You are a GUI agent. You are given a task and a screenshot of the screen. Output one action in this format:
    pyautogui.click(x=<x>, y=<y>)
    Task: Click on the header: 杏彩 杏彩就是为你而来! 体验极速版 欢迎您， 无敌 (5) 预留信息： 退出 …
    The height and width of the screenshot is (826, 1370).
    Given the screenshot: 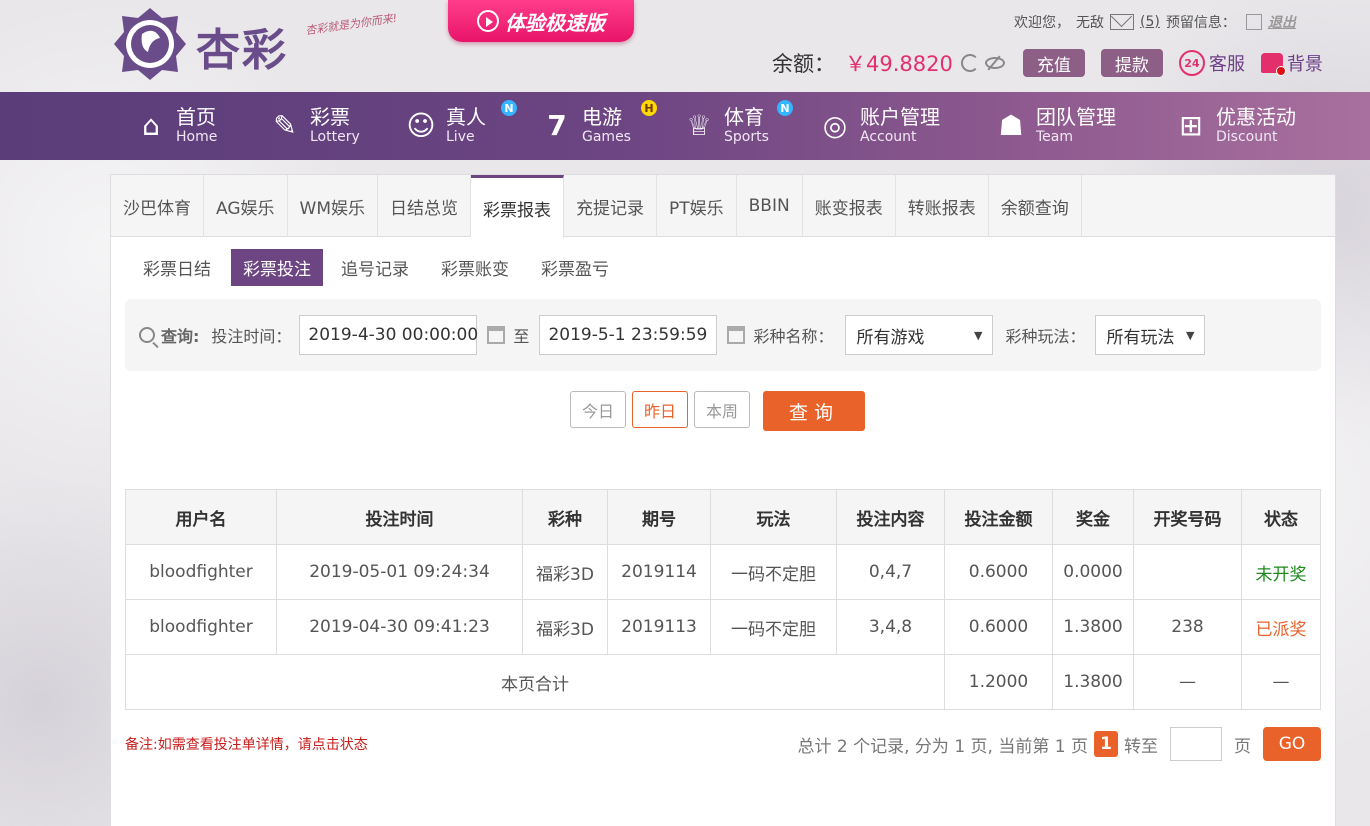 What is the action you would take?
    pyautogui.click(x=685, y=46)
    